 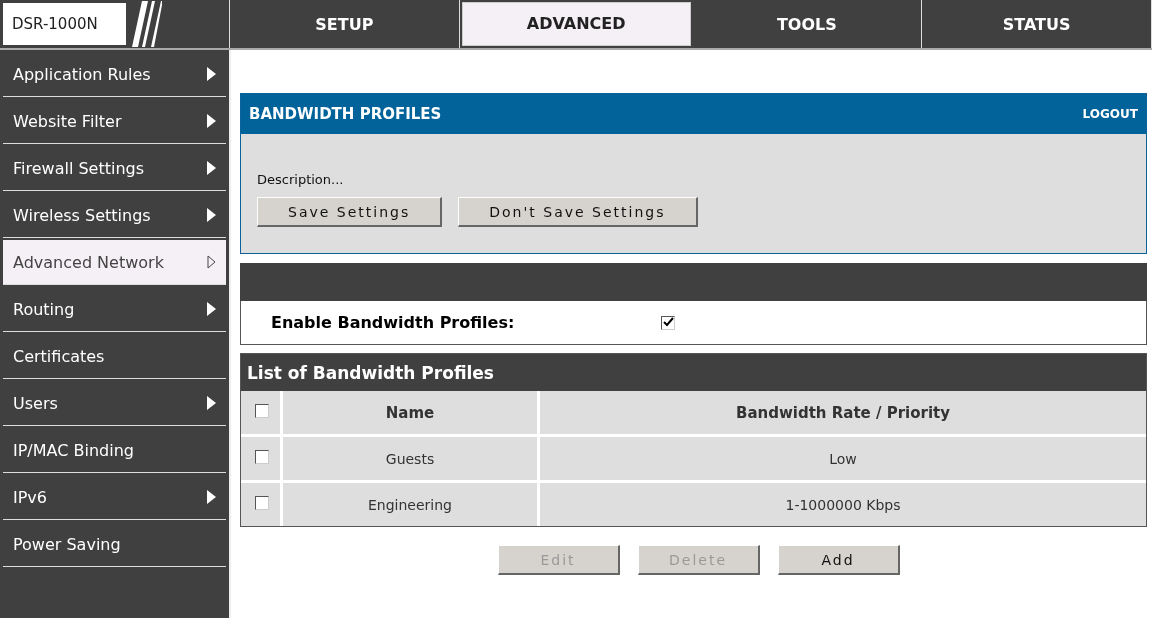 What do you see at coordinates (350, 212) in the screenshot?
I see `settings-button: Save Settings` at bounding box center [350, 212].